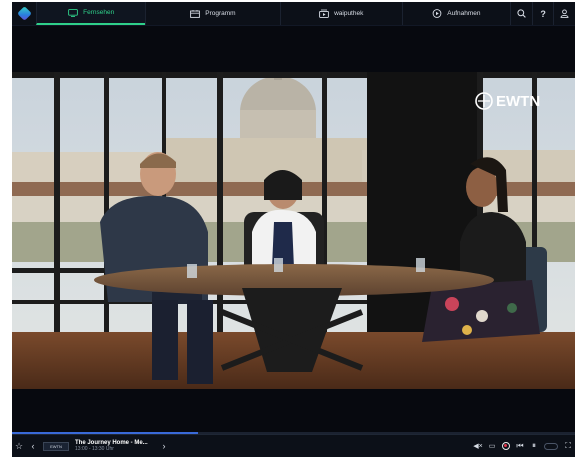  I want to click on tab-waiputhek: waiputhek, so click(340, 13).